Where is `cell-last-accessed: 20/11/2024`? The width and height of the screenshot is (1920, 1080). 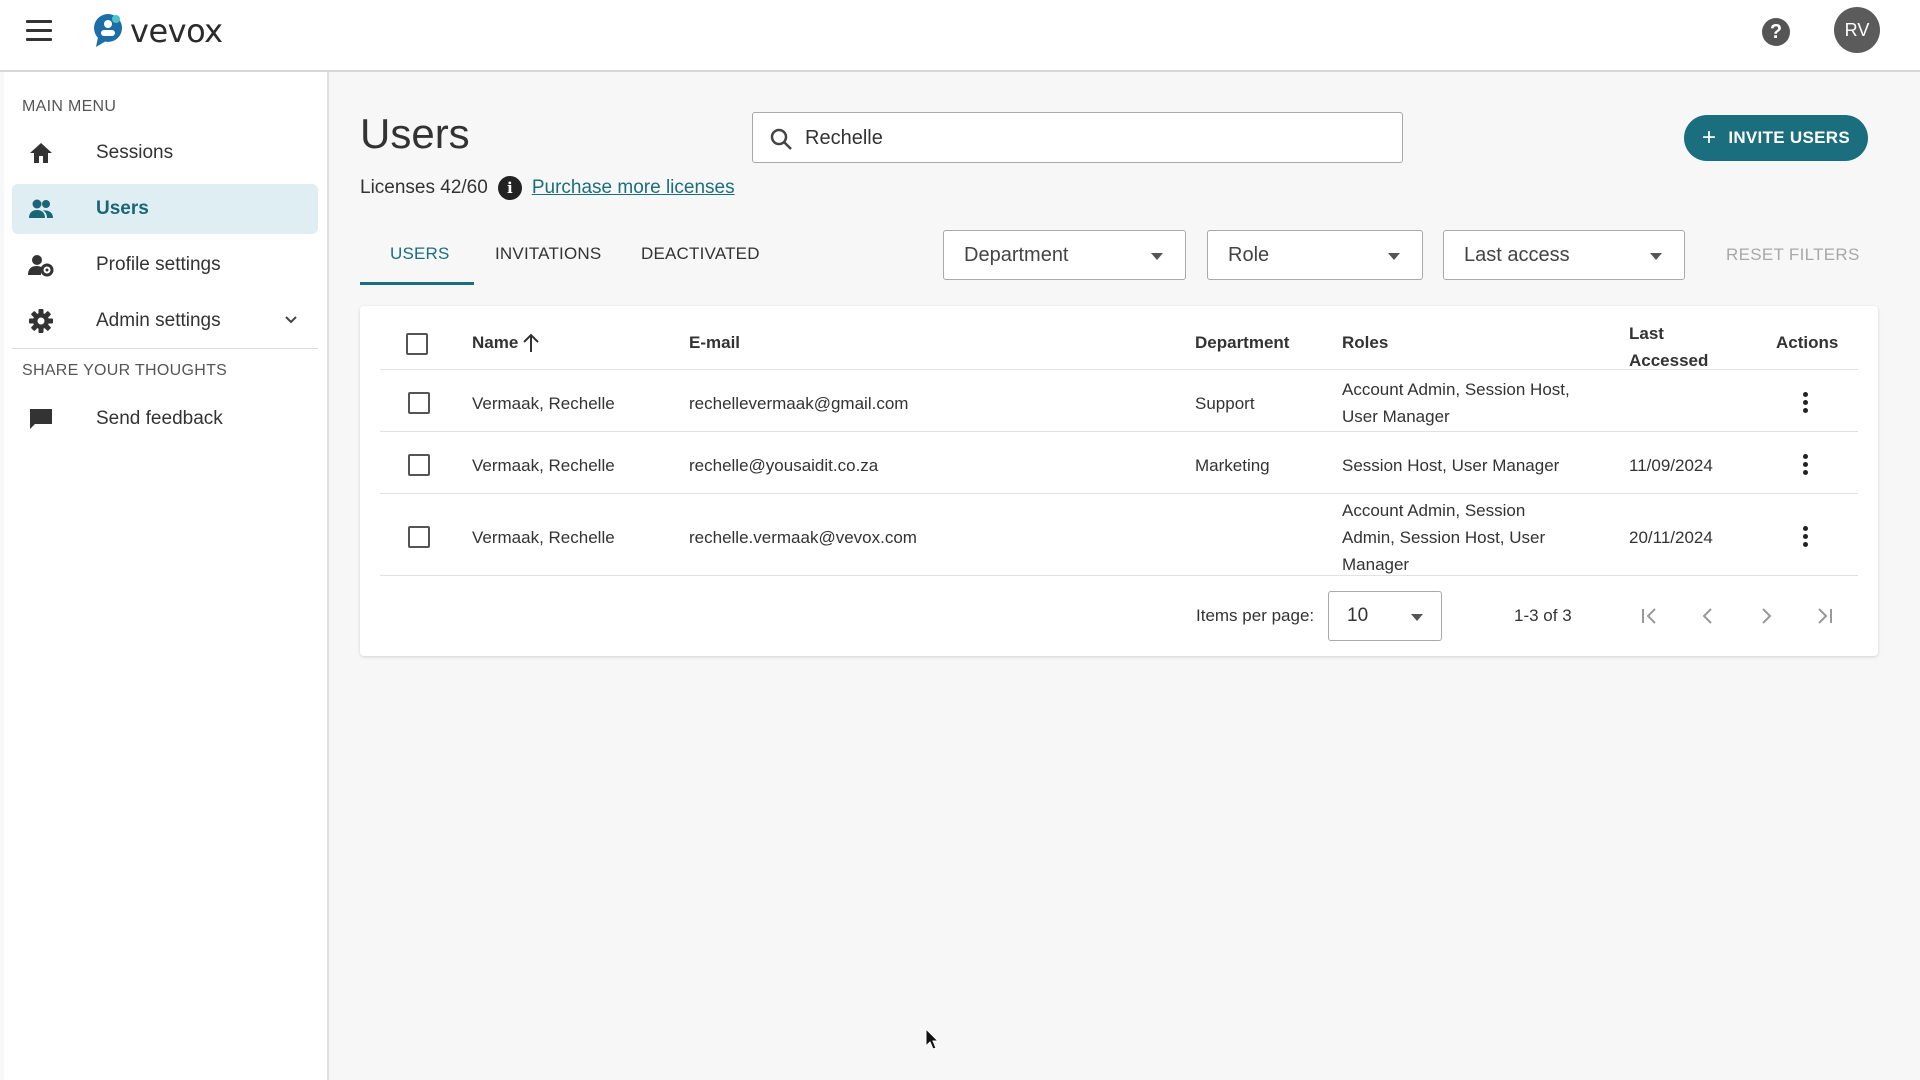
cell-last-accessed: 20/11/2024 is located at coordinates (1671, 537).